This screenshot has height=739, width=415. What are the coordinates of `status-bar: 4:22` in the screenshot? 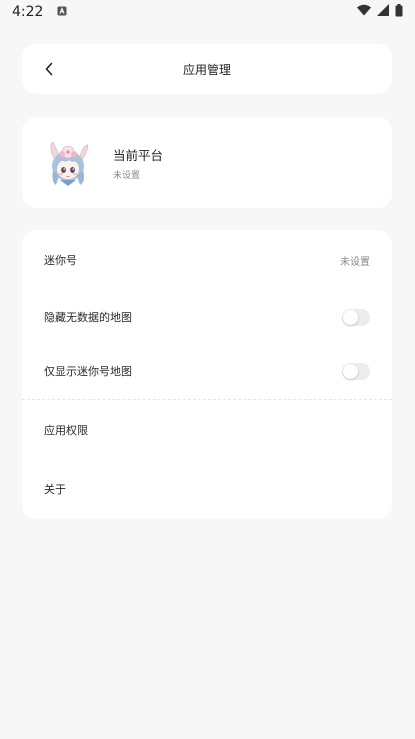 It's located at (207, 12).